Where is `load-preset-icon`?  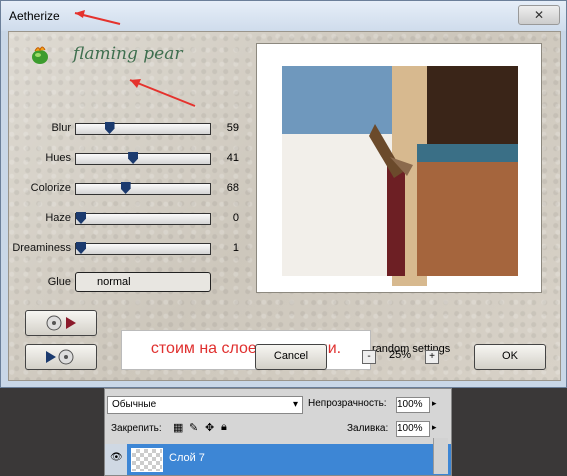 load-preset-icon is located at coordinates (61, 323).